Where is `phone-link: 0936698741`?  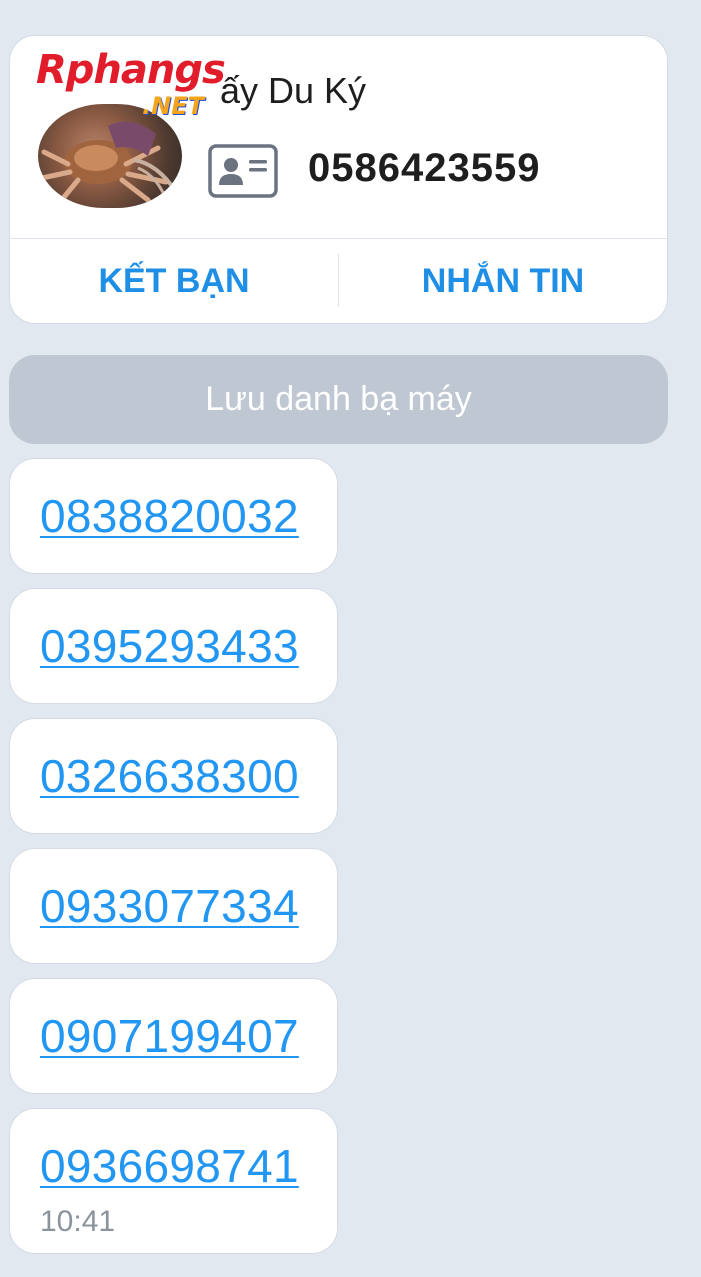 phone-link: 0936698741 is located at coordinates (169, 1166).